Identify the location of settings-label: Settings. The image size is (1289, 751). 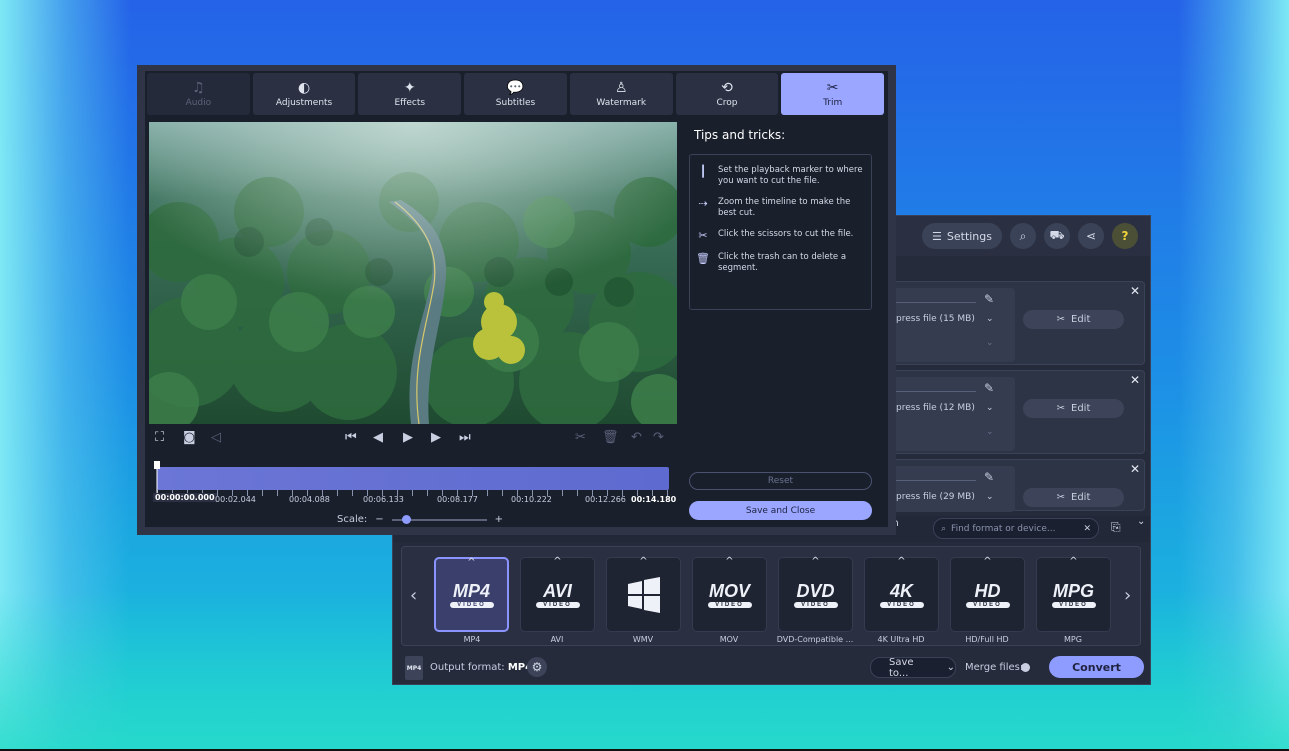
(969, 236).